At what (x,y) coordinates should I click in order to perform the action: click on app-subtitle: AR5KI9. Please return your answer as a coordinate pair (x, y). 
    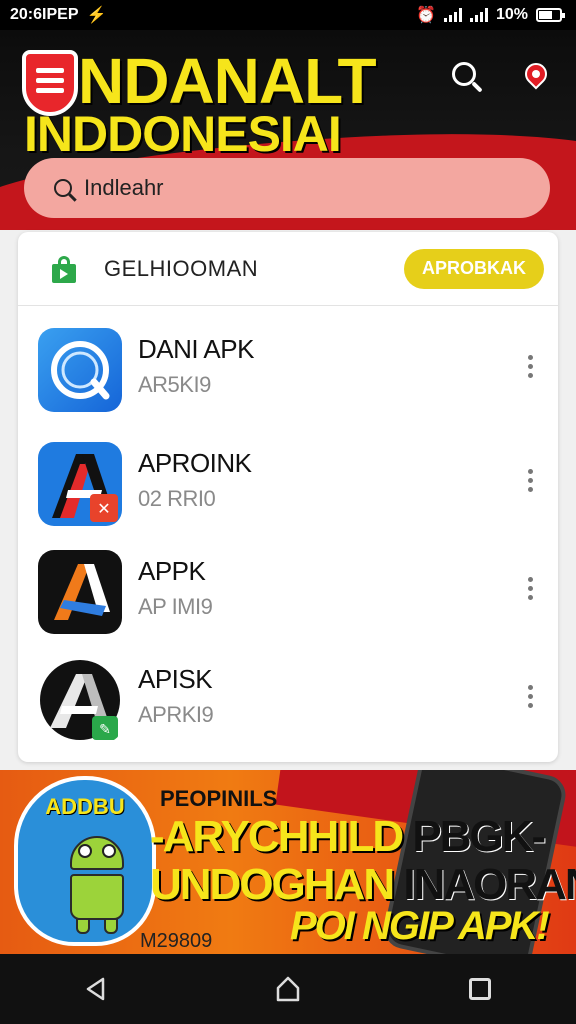
    Looking at the image, I should click on (174, 384).